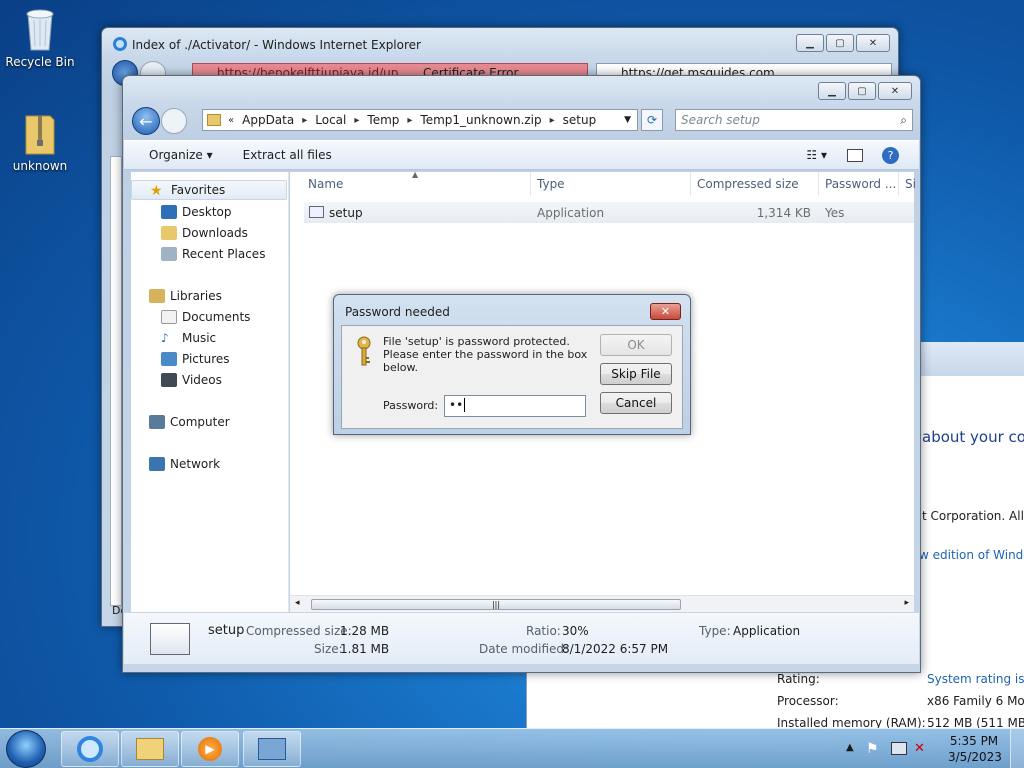 The width and height of the screenshot is (1024, 768). Describe the element at coordinates (575, 631) in the screenshot. I see `details-ratio-value: 30%` at that location.